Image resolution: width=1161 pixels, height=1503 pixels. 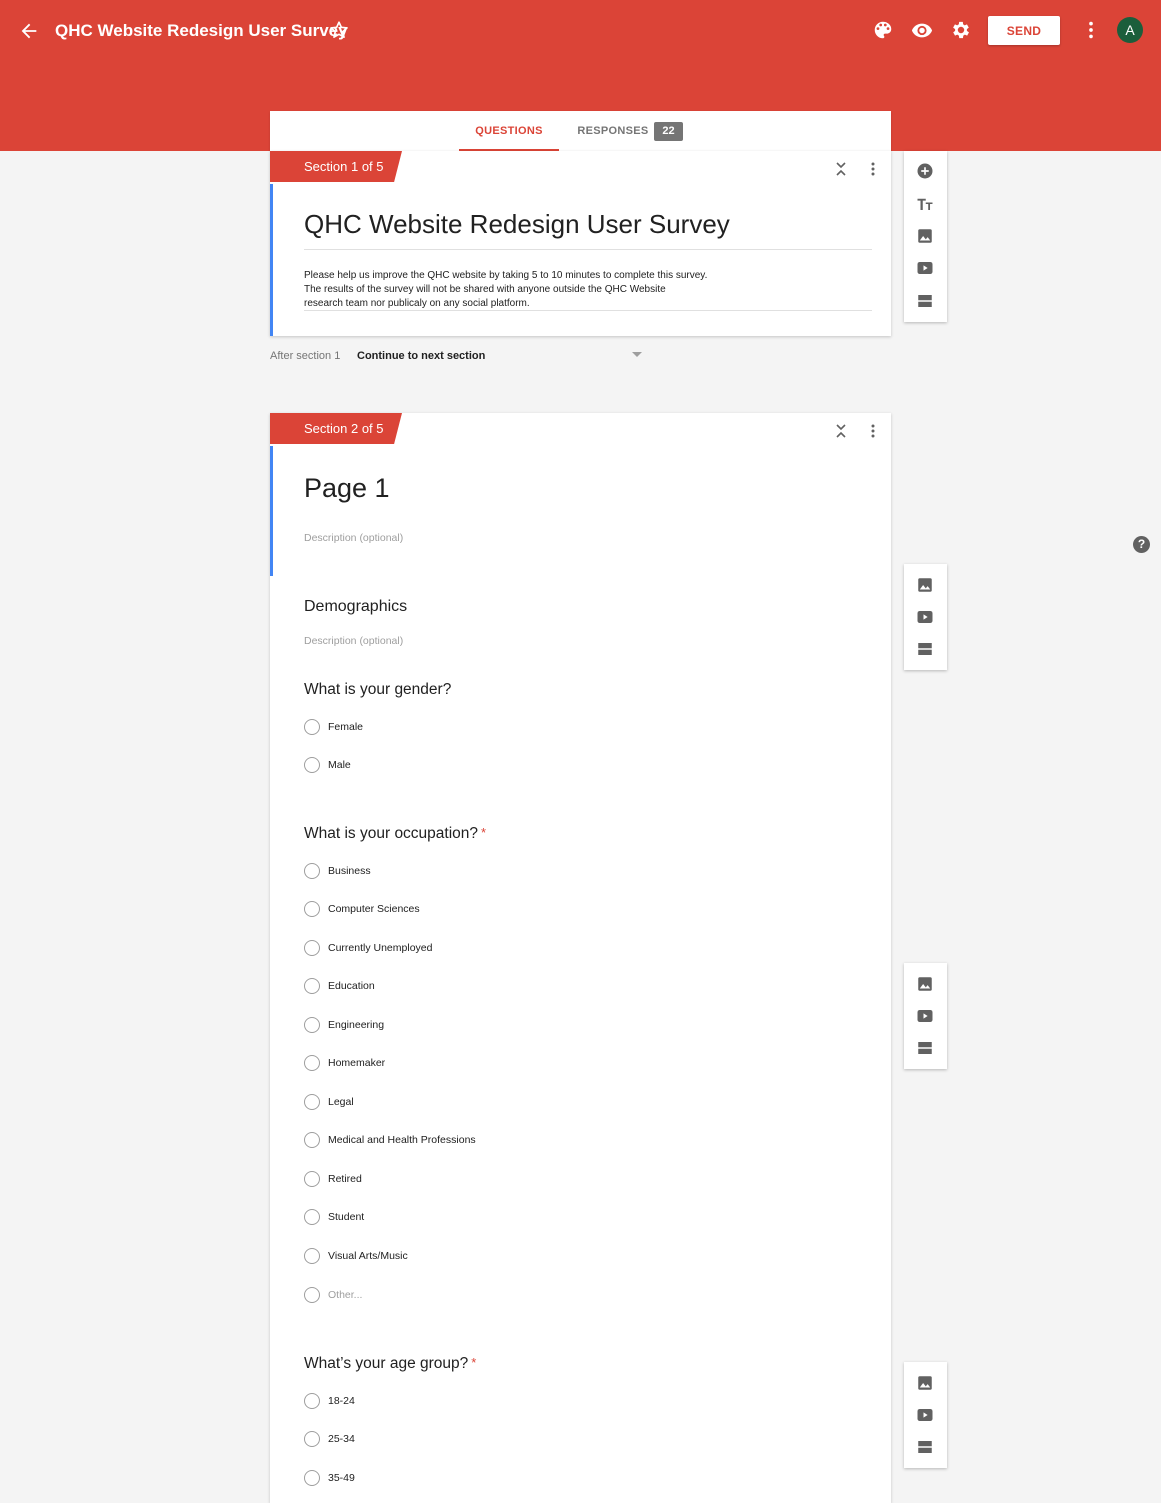 What do you see at coordinates (336, 428) in the screenshot?
I see `section-tag: Section 2 of 5` at bounding box center [336, 428].